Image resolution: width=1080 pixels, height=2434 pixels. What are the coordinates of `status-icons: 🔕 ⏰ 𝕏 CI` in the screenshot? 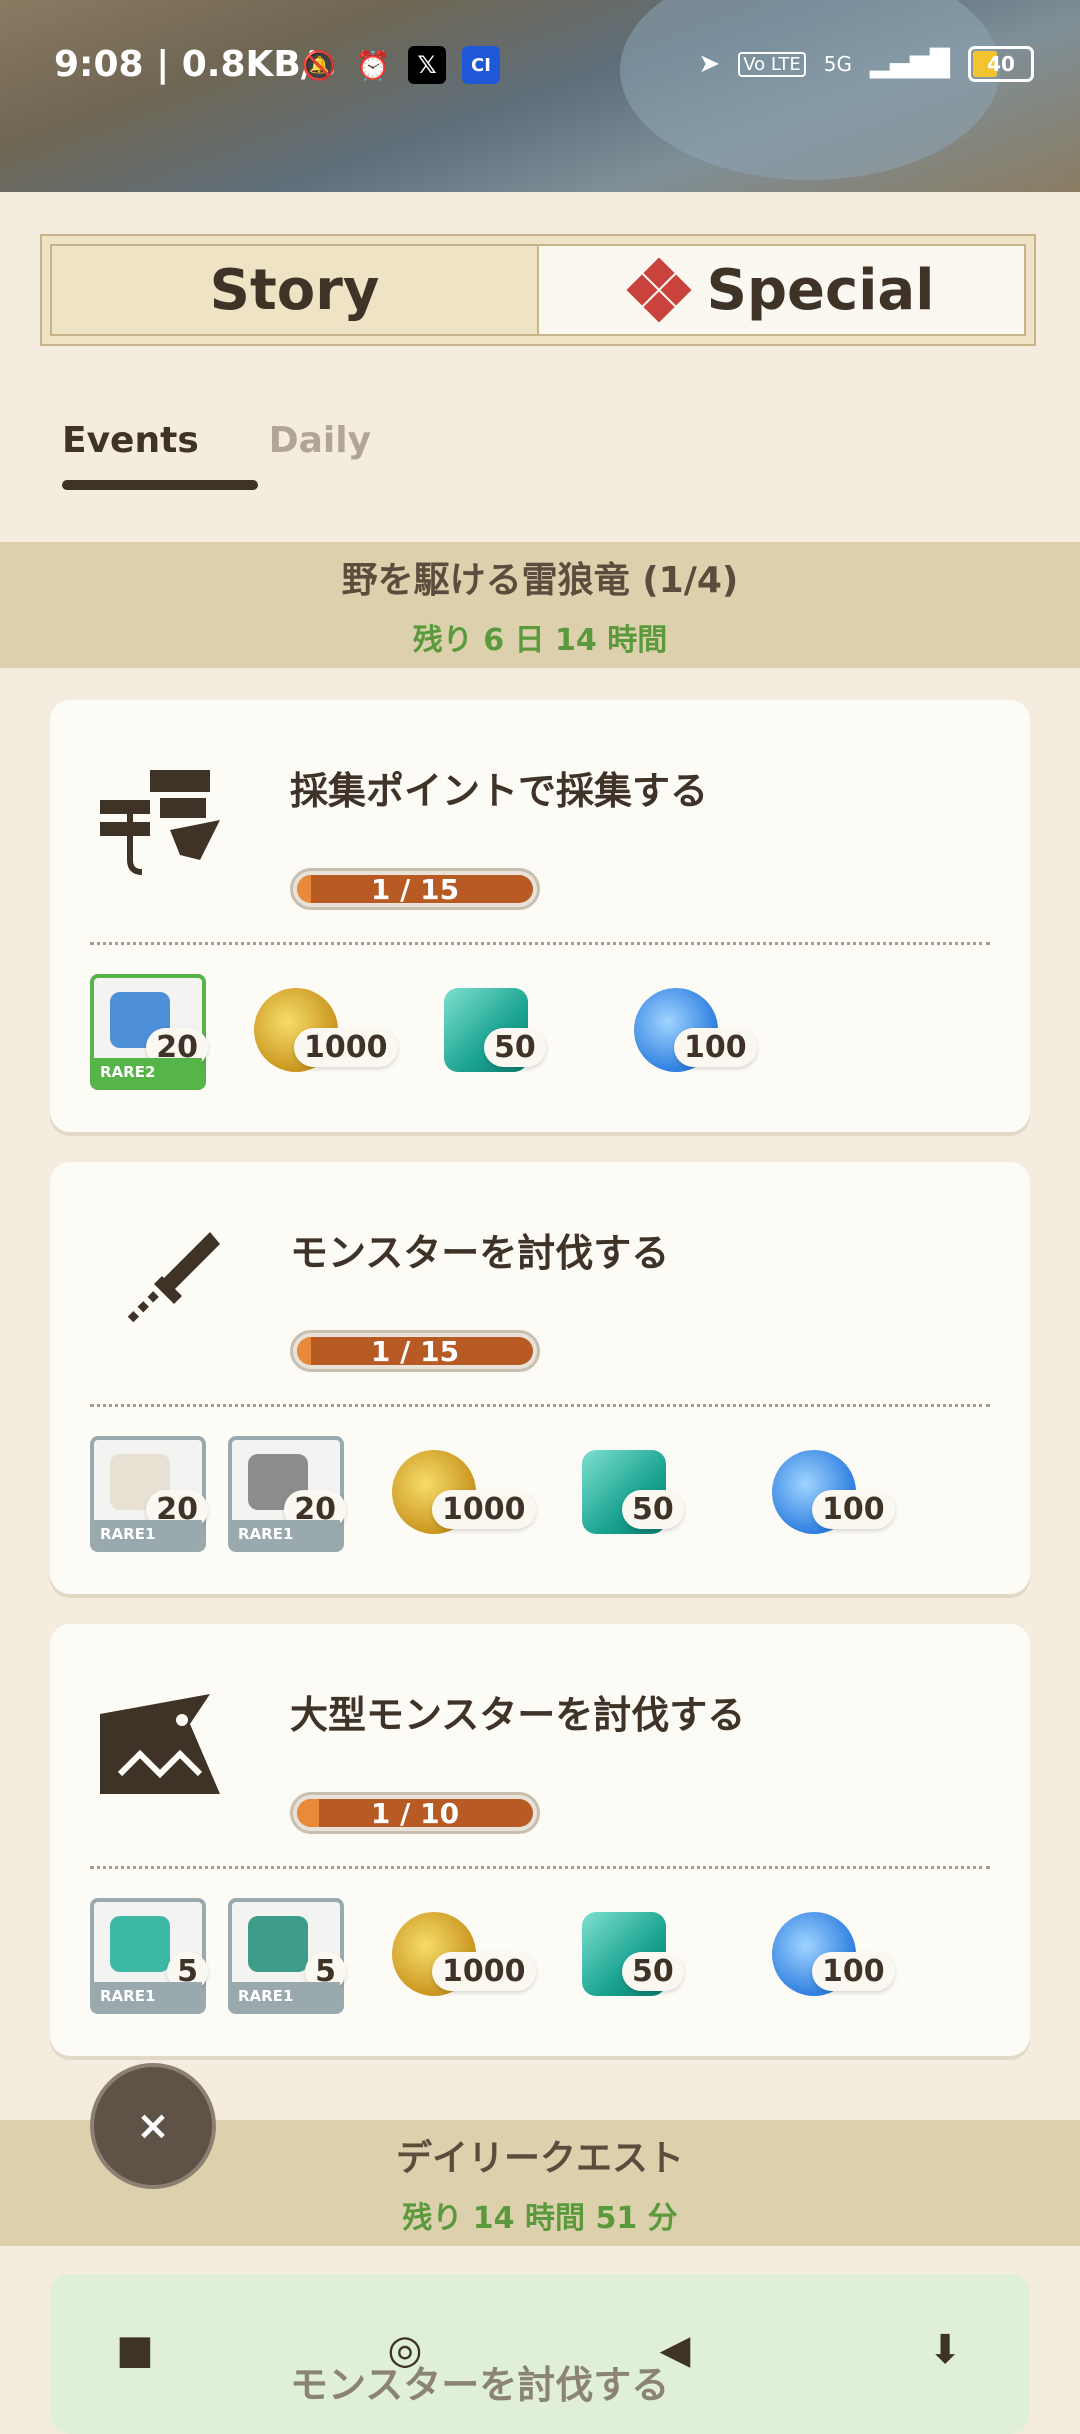 It's located at (400, 65).